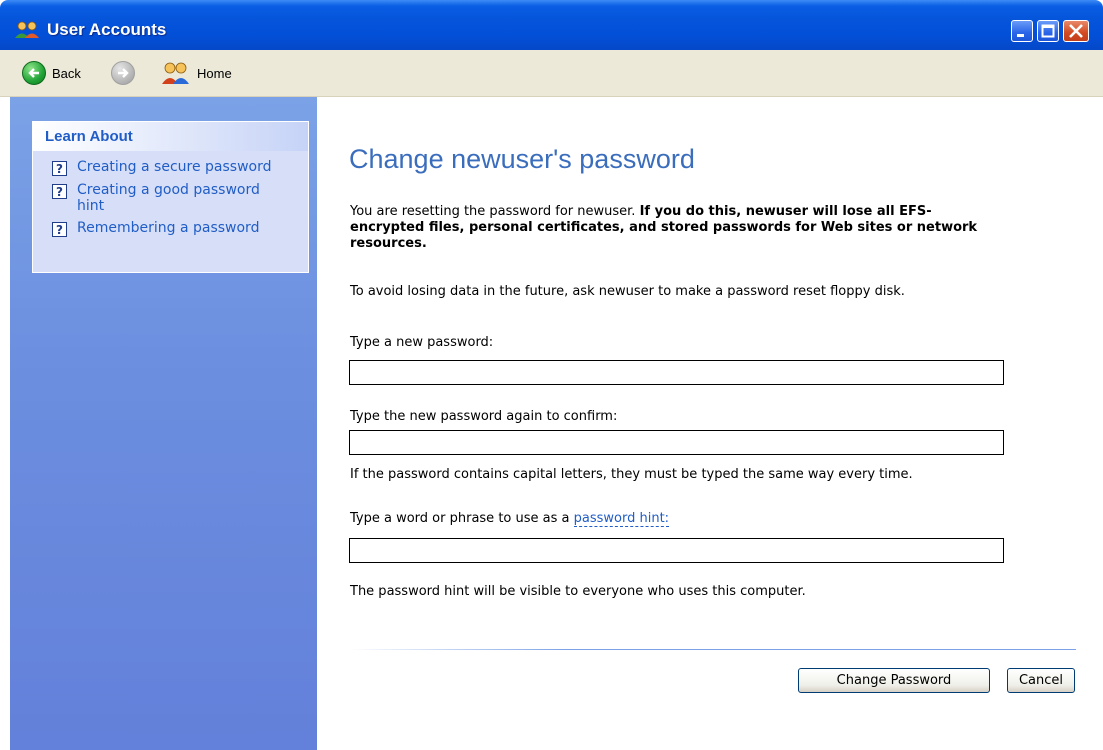 The width and height of the screenshot is (1103, 750). What do you see at coordinates (34, 73) in the screenshot?
I see `back-arrow-icon` at bounding box center [34, 73].